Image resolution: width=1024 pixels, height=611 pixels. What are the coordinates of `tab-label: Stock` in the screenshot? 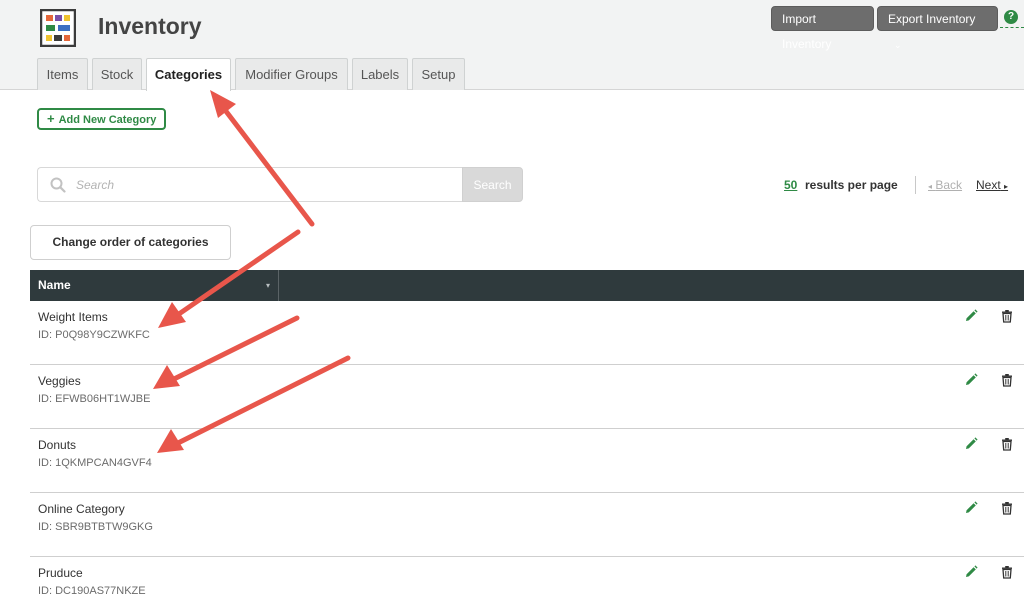 It's located at (117, 74).